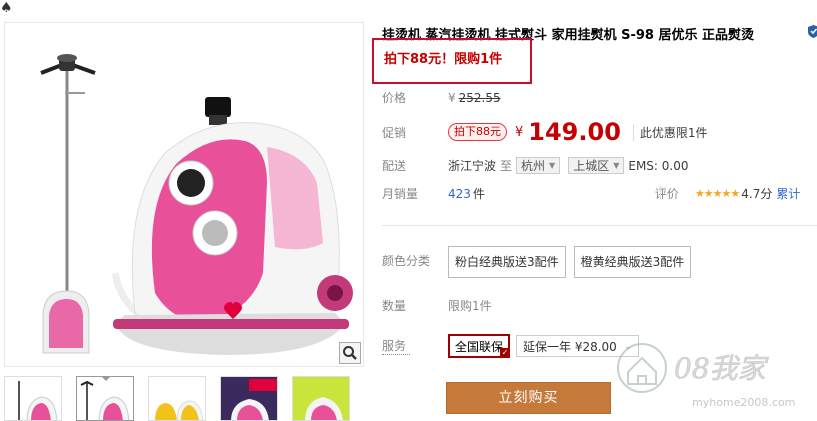 The height and width of the screenshot is (421, 817). I want to click on section-divider, so click(599, 225).